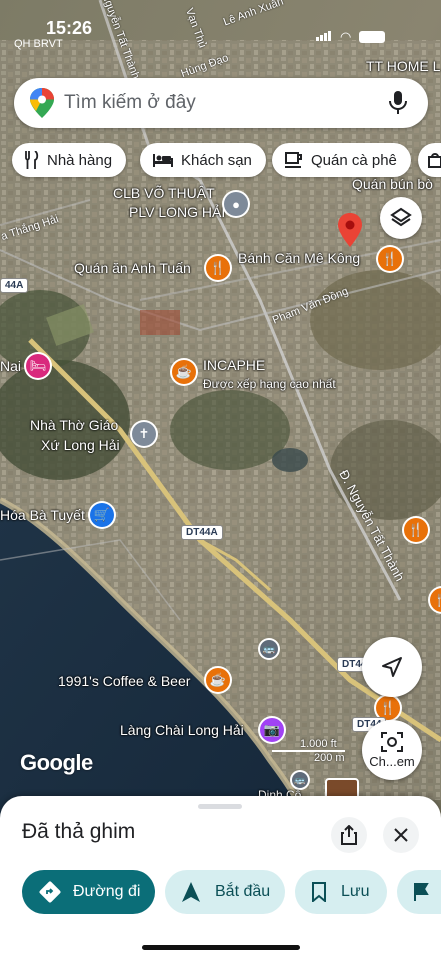 This screenshot has height=960, width=441. What do you see at coordinates (80, 445) in the screenshot?
I see `map-label-nha-tho-line2: Xứ Long Hải` at bounding box center [80, 445].